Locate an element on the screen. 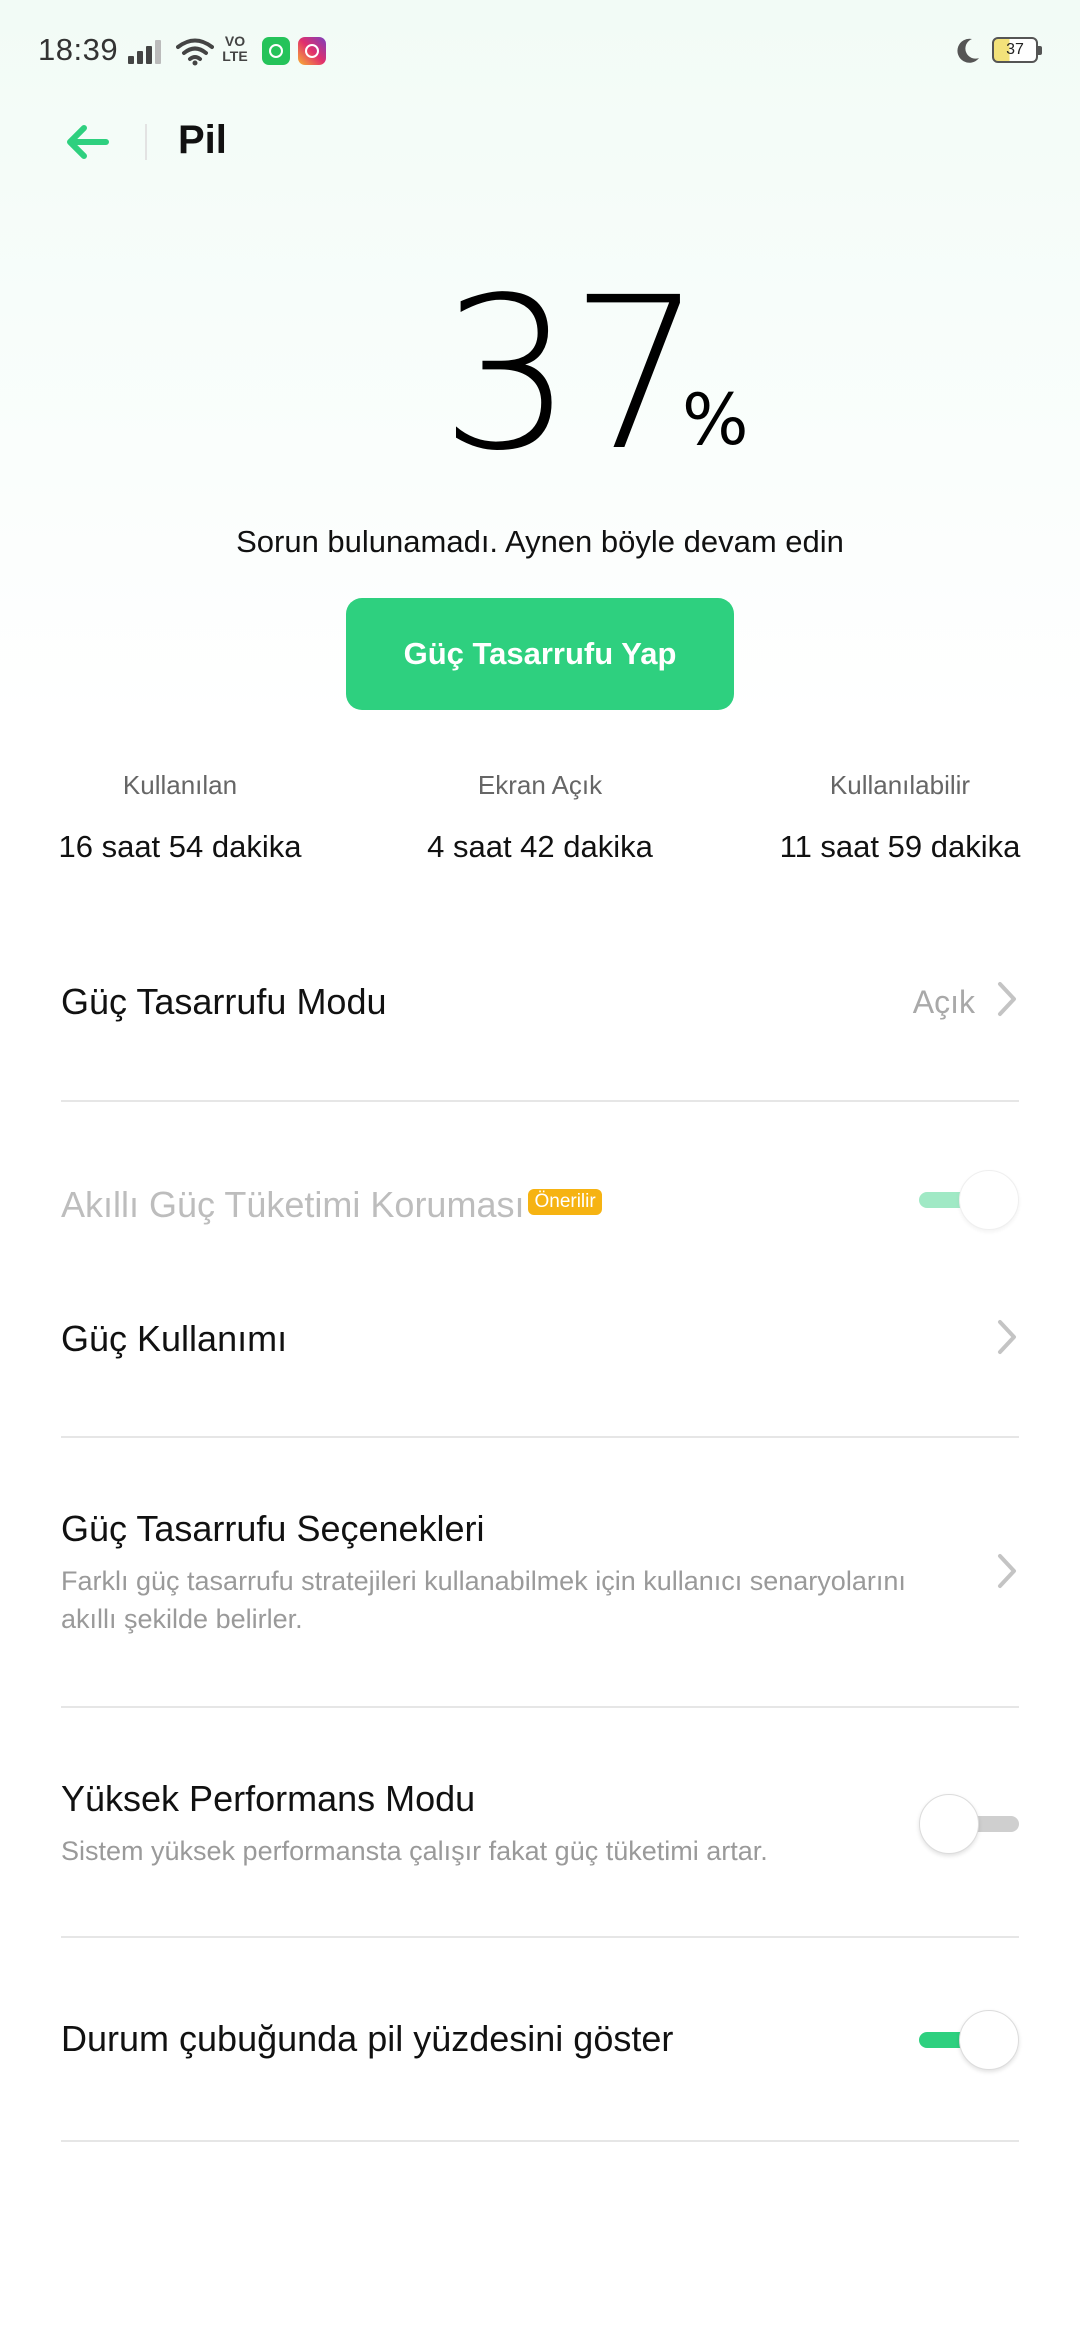 The image size is (1080, 2340). setting-title-text: Akıllı Güç Tüketimi Koruması is located at coordinates (293, 1204).